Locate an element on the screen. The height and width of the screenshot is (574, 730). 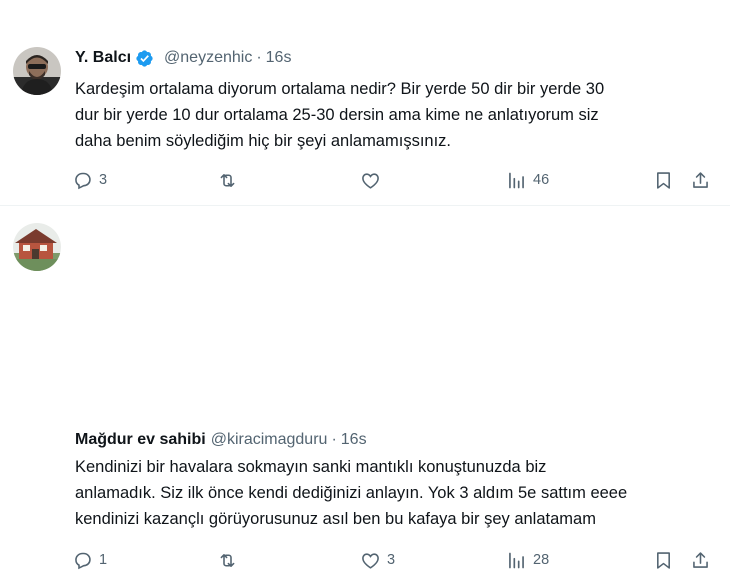
like-button is located at coordinates (373, 180).